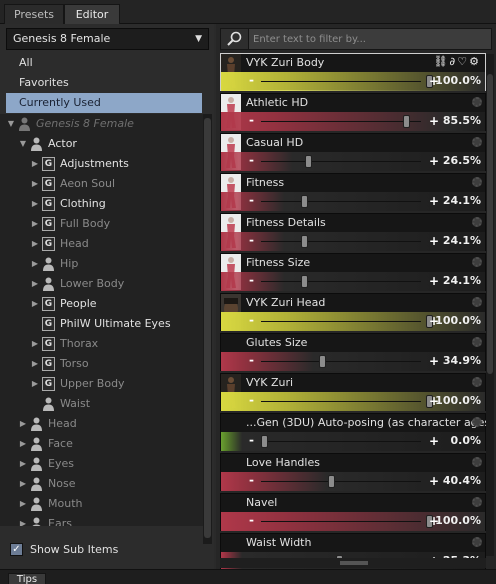 Image resolution: width=496 pixels, height=584 pixels. What do you see at coordinates (462, 161) in the screenshot?
I see `slider-value: 26.5%` at bounding box center [462, 161].